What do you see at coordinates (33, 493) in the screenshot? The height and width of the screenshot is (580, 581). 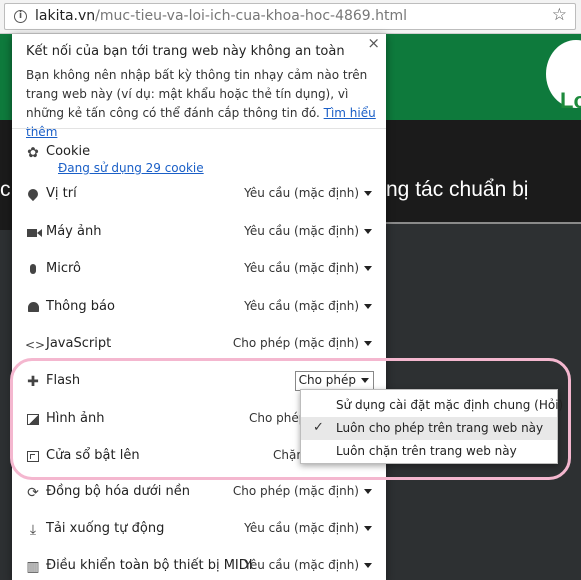 I see `sync-icon: ⟳` at bounding box center [33, 493].